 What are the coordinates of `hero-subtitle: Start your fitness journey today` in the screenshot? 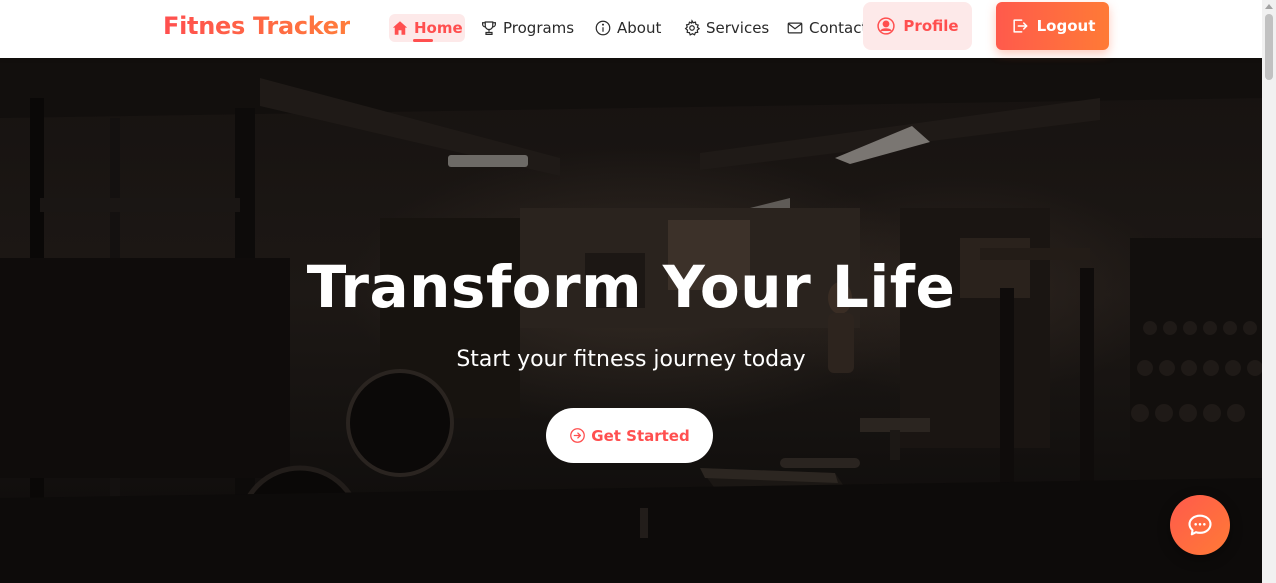 It's located at (631, 359).